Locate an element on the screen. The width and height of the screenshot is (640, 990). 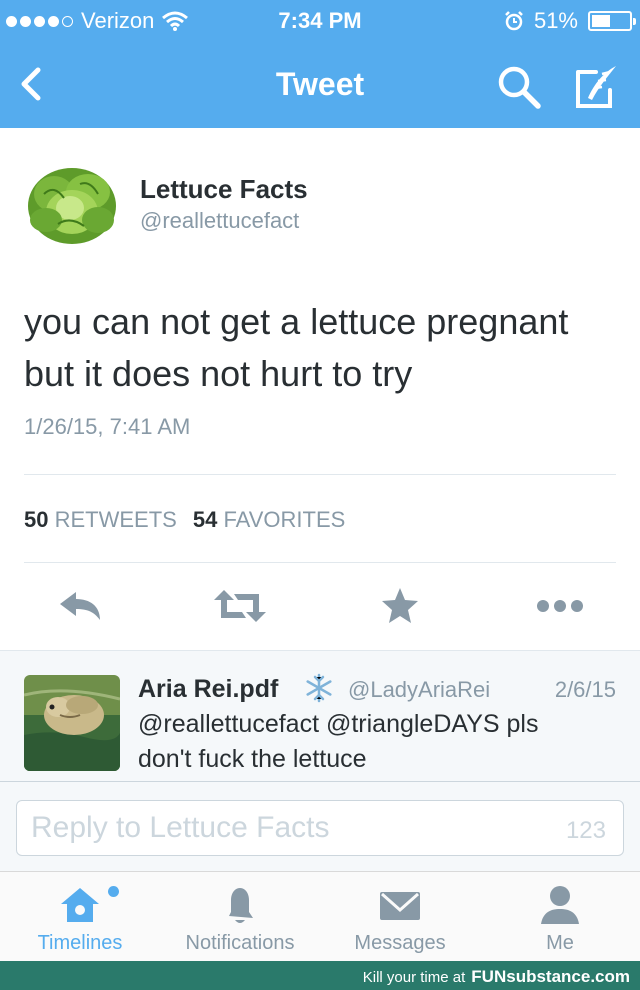
alarm-clock-icon is located at coordinates (514, 21).